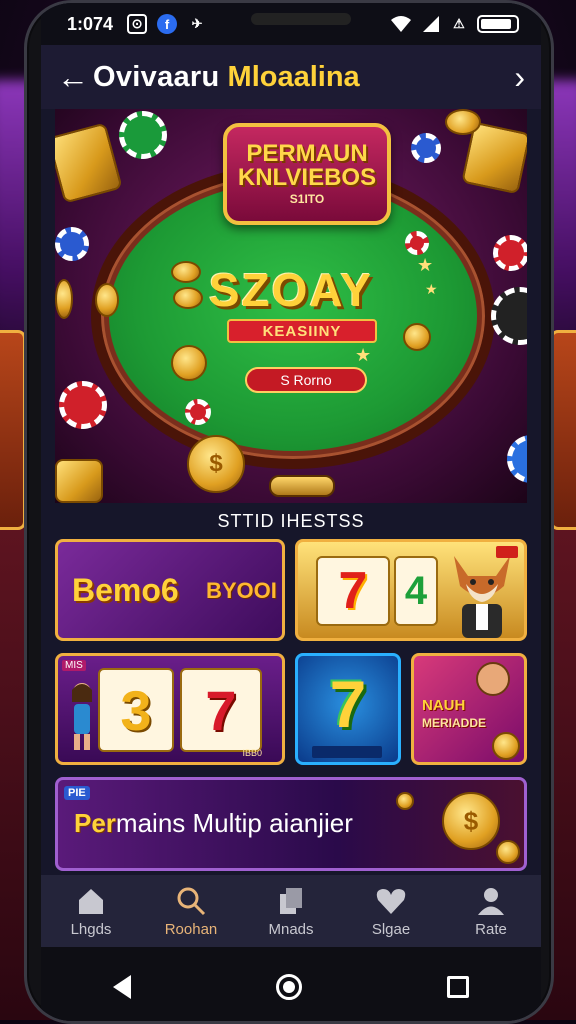 This screenshot has height=1024, width=576. I want to click on hero-logo-line2: KNLVIEBOS, so click(307, 177).